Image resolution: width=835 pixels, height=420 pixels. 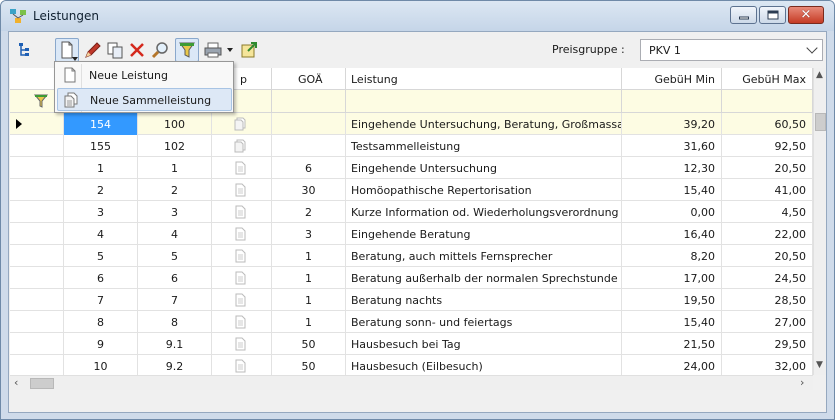 What do you see at coordinates (101, 234) in the screenshot?
I see `cell-id: 4` at bounding box center [101, 234].